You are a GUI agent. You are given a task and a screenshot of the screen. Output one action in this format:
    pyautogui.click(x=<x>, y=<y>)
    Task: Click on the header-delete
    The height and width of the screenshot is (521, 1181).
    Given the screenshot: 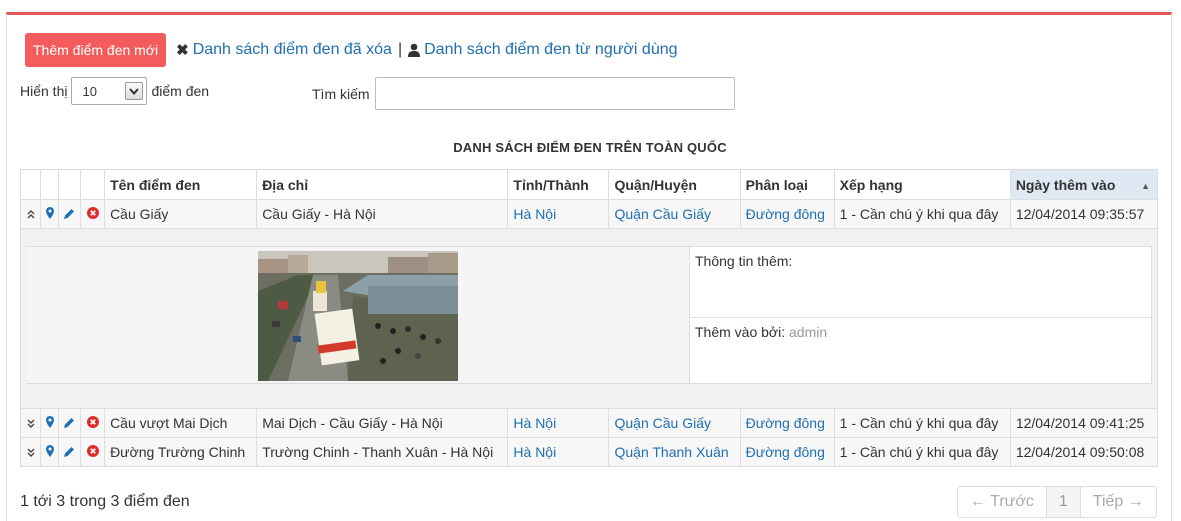 What is the action you would take?
    pyautogui.click(x=93, y=184)
    